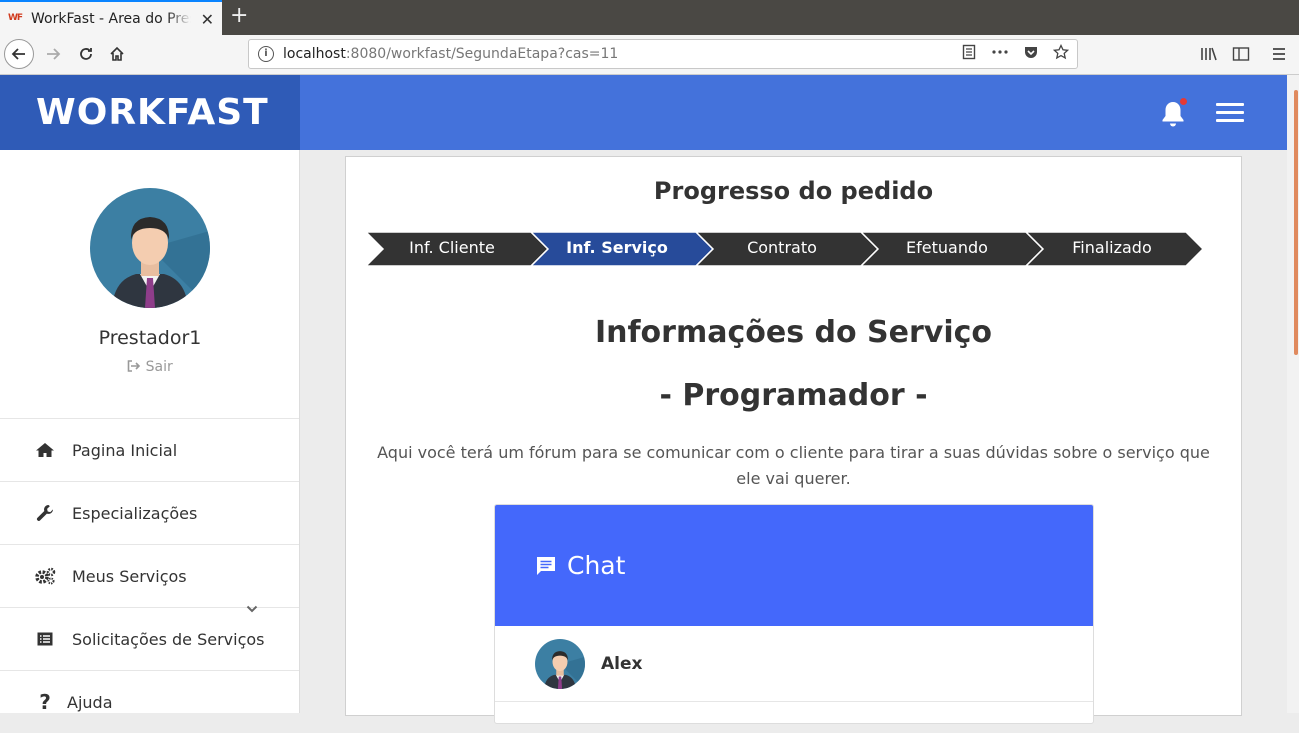 This screenshot has height=733, width=1299. What do you see at coordinates (1293, 394) in the screenshot?
I see `page-scrollbar` at bounding box center [1293, 394].